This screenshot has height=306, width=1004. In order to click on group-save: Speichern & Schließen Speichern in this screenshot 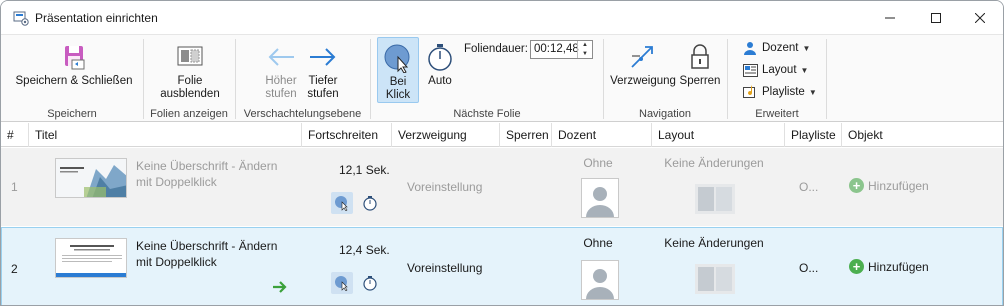, I will do `click(72, 79)`.